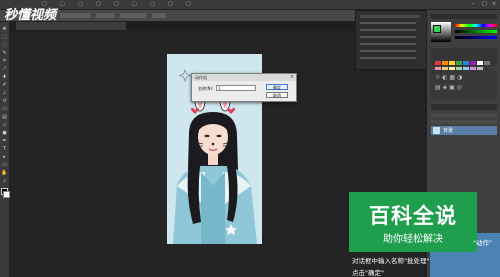 The height and width of the screenshot is (277, 500). I want to click on caption-line-2: 对话框中输入名称"批处理", so click(391, 261).